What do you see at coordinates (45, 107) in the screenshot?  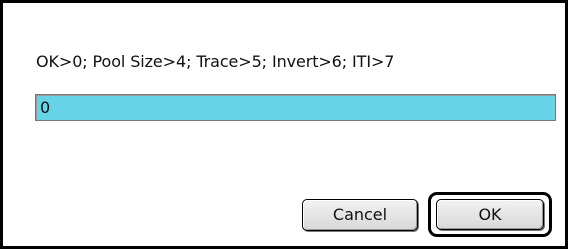 I see `value-input-text: 0` at bounding box center [45, 107].